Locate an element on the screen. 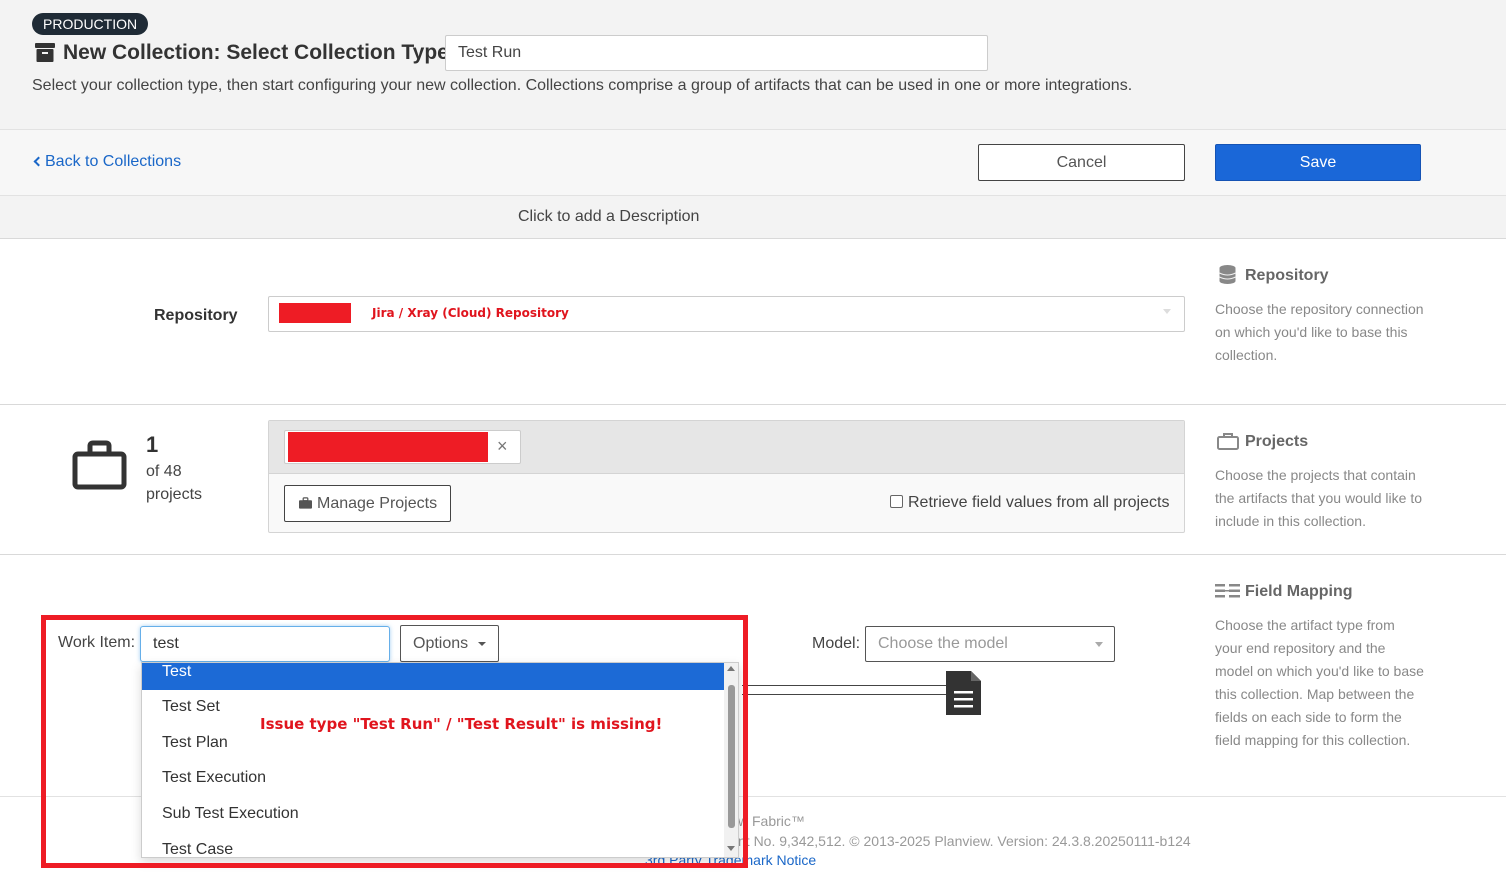  model-select: Choose the model is located at coordinates (990, 644).